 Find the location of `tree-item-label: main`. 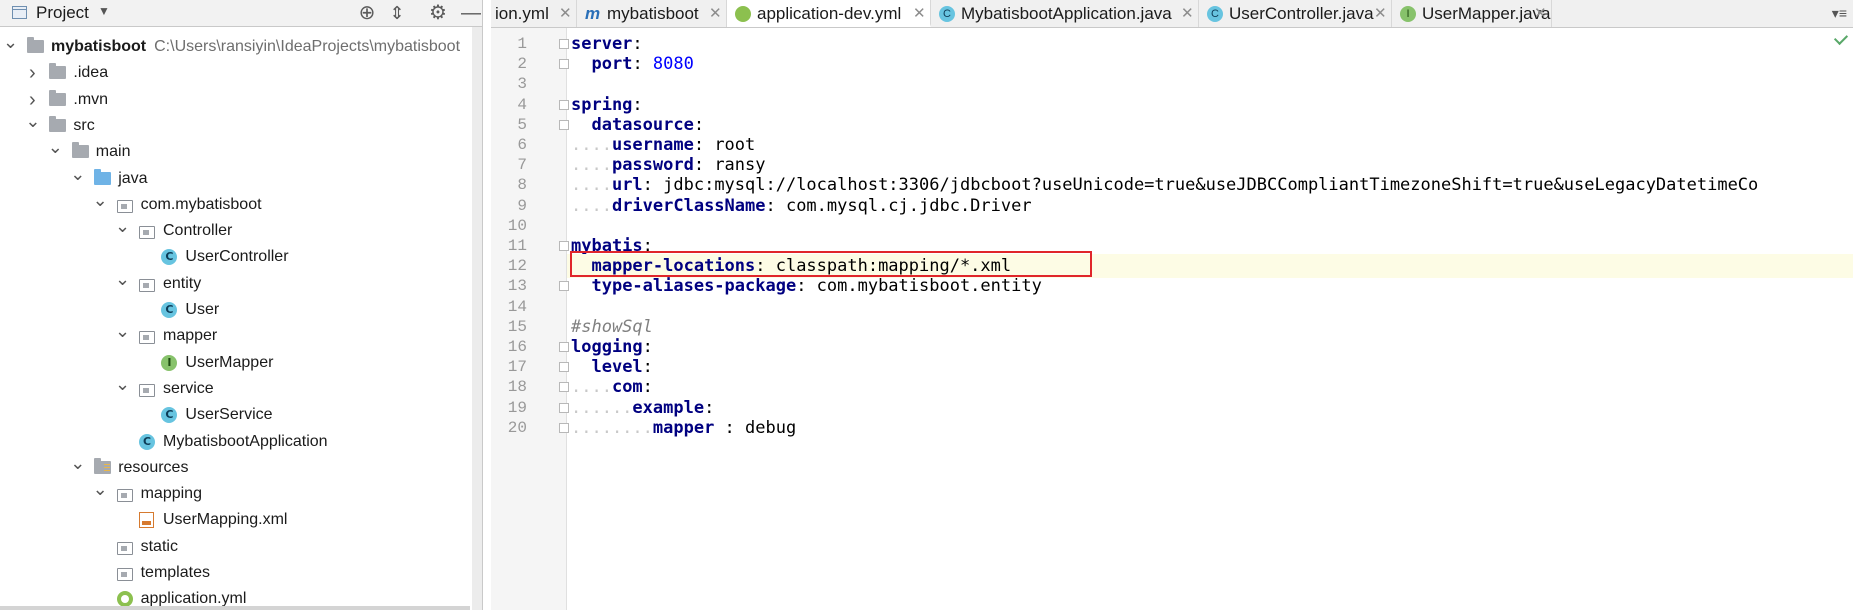

tree-item-label: main is located at coordinates (113, 152).